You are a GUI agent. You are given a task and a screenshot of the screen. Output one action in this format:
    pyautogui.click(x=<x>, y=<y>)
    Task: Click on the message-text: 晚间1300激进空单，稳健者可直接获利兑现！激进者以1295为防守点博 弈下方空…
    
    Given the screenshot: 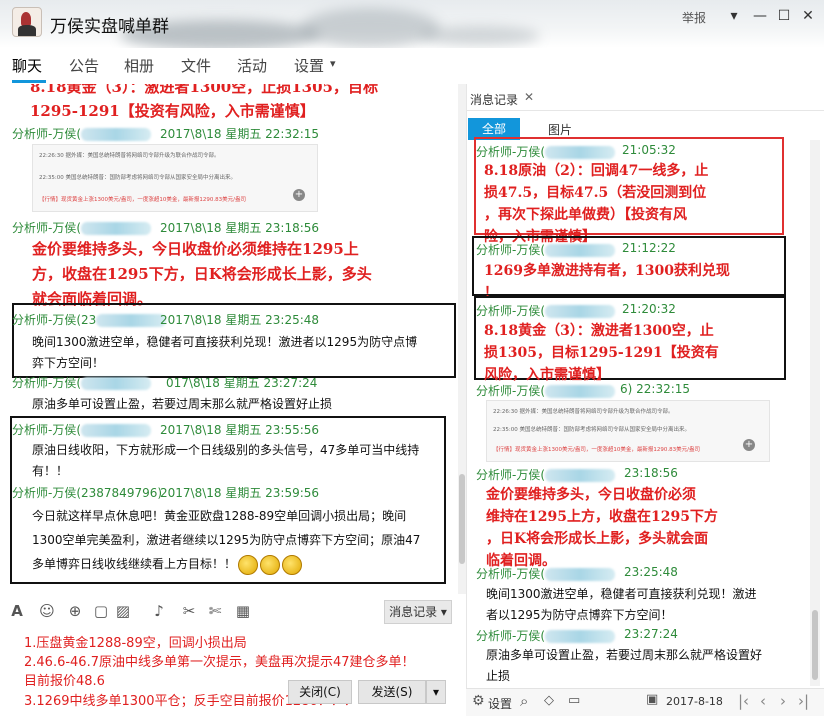 What is the action you would take?
    pyautogui.click(x=225, y=352)
    